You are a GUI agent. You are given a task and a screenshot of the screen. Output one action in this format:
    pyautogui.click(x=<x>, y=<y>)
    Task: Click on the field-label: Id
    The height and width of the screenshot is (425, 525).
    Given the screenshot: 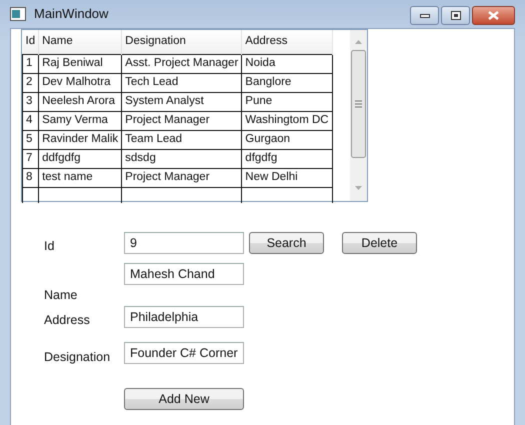 What is the action you would take?
    pyautogui.click(x=49, y=246)
    